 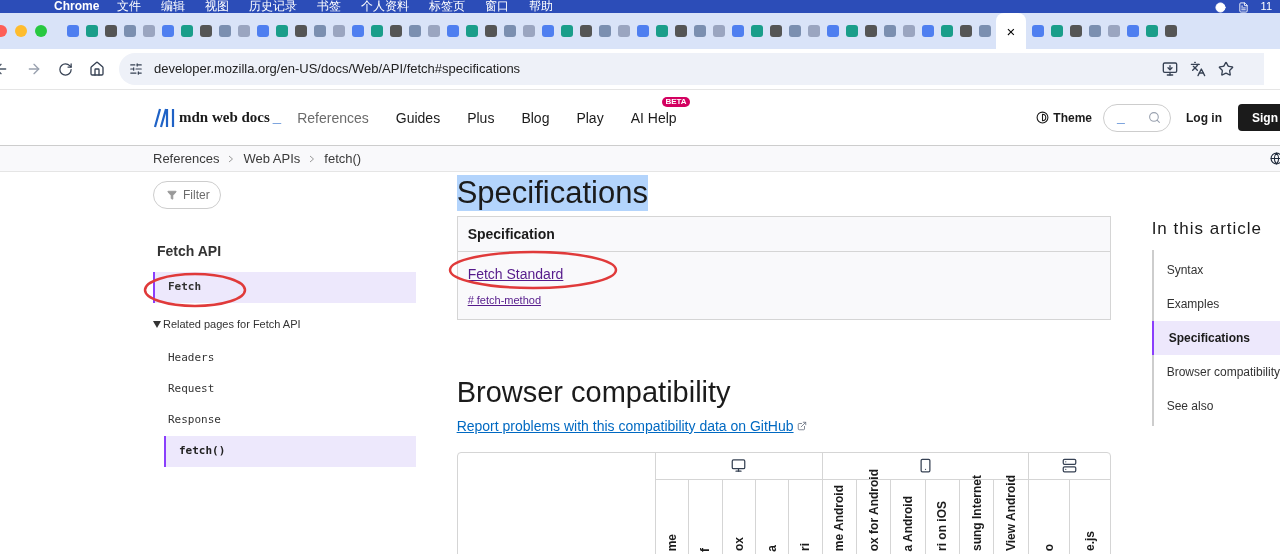 What do you see at coordinates (164, 117) in the screenshot?
I see `mdn-logo-icon` at bounding box center [164, 117].